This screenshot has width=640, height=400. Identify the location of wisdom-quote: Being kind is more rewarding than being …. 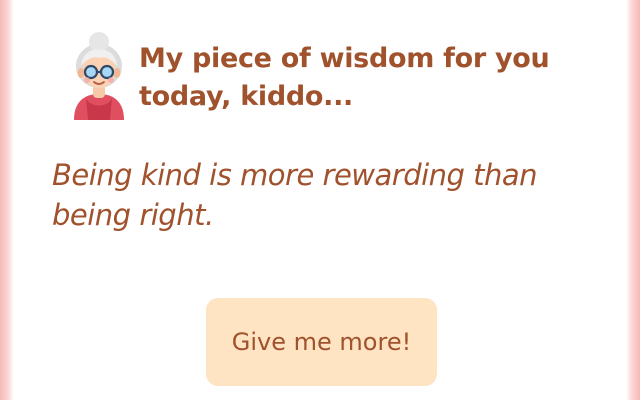
(295, 195).